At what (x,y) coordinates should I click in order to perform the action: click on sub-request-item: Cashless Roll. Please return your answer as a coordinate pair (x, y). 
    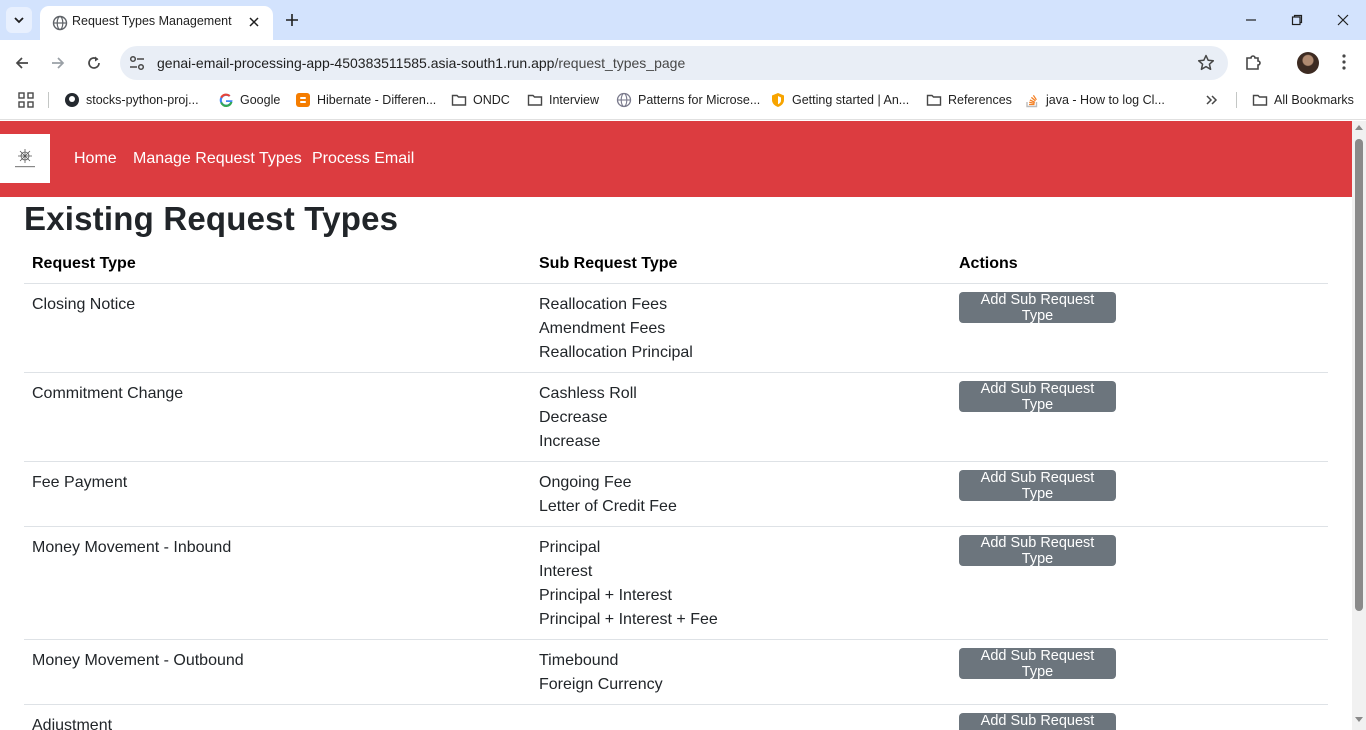
    Looking at the image, I should click on (588, 393).